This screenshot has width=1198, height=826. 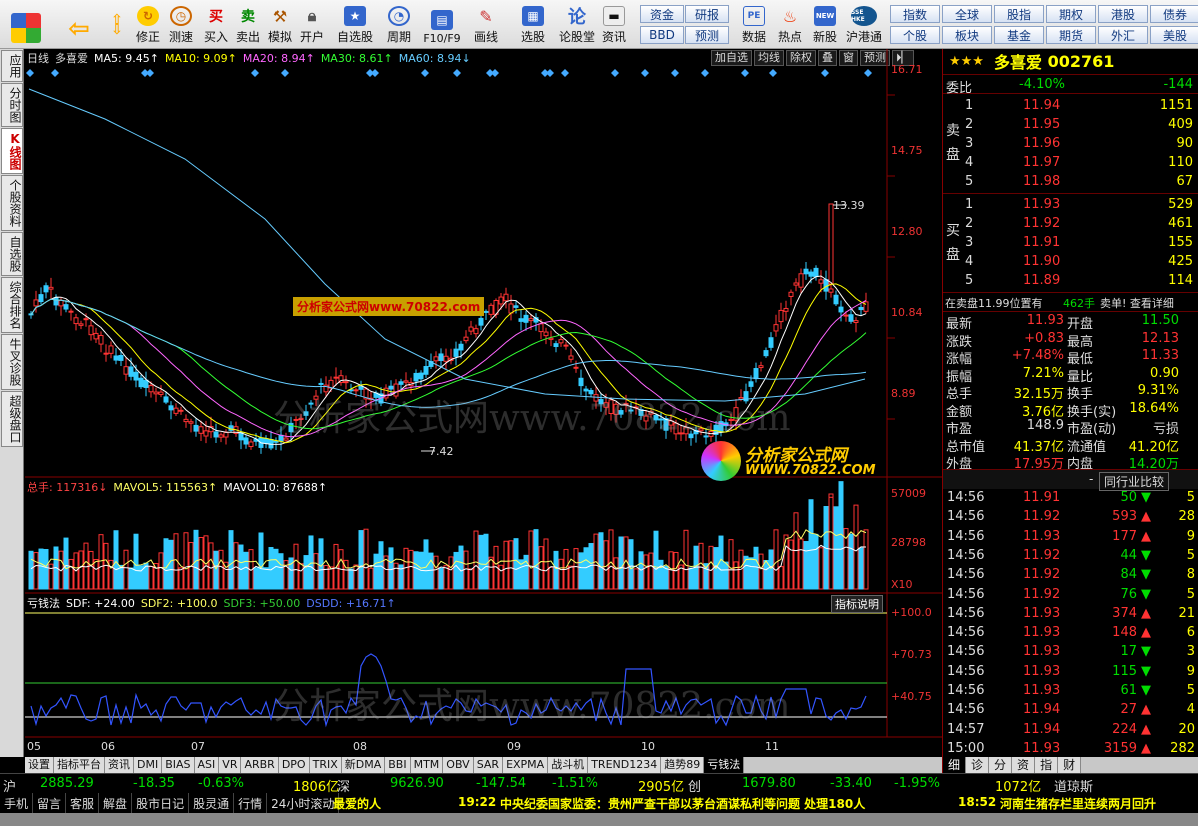 What do you see at coordinates (83, 803) in the screenshot?
I see `news-nav-item: 客服` at bounding box center [83, 803].